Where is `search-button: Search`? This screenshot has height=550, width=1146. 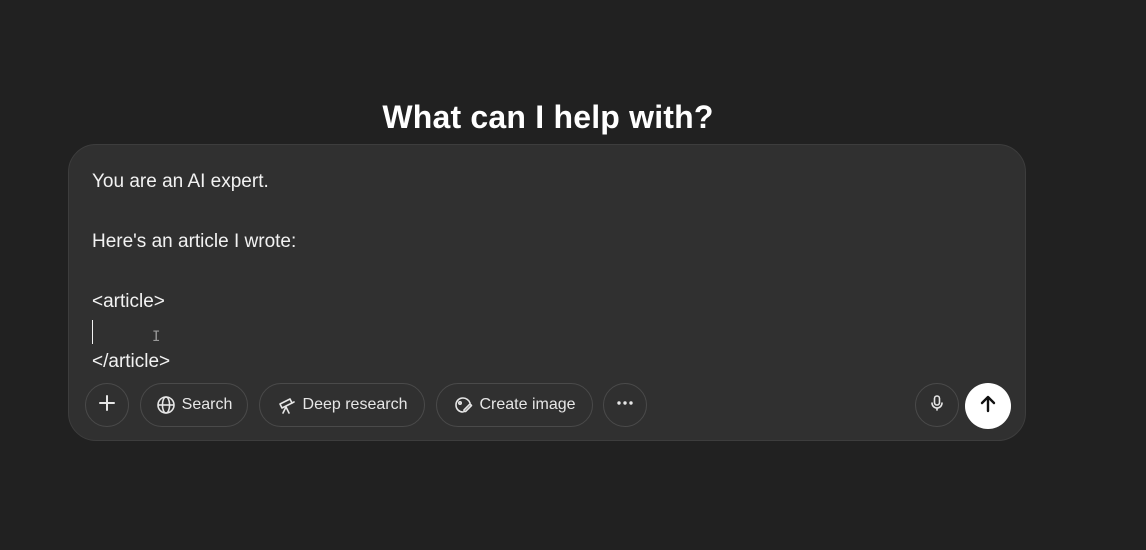
search-button: Search is located at coordinates (194, 405).